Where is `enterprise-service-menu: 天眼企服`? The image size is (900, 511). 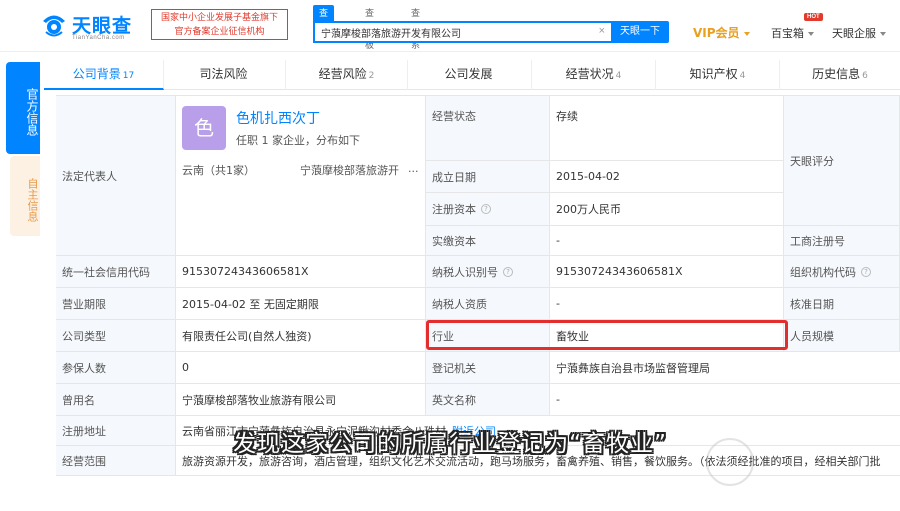 enterprise-service-menu: 天眼企服 is located at coordinates (859, 33).